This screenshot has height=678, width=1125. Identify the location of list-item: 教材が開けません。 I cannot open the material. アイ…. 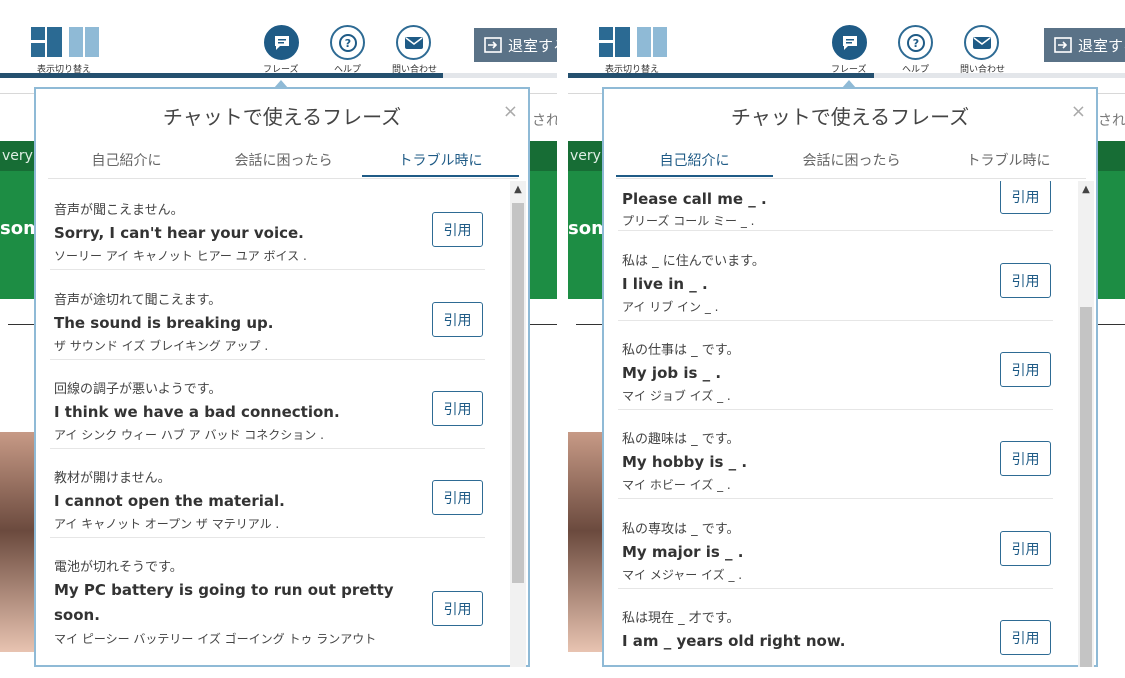
(267, 493).